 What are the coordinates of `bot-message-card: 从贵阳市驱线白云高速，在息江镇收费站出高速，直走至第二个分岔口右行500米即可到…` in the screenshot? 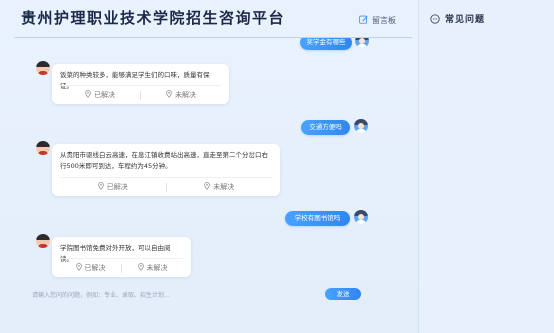 It's located at (166, 170).